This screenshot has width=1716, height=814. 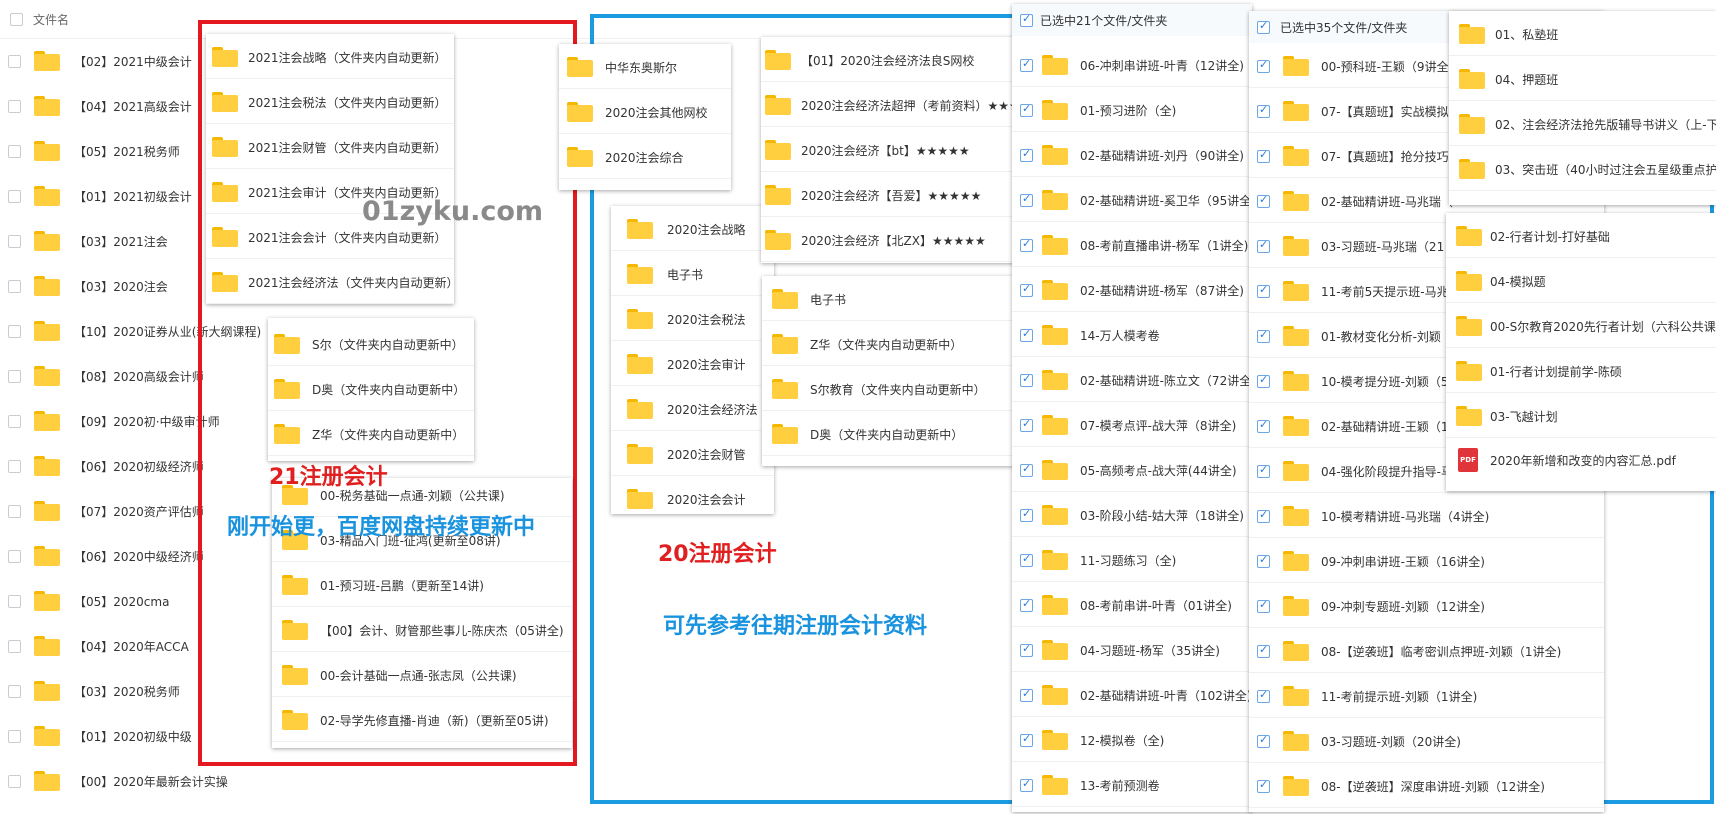 I want to click on list-item: 2021注会税法（文件夹内自动更新）, so click(x=330, y=101).